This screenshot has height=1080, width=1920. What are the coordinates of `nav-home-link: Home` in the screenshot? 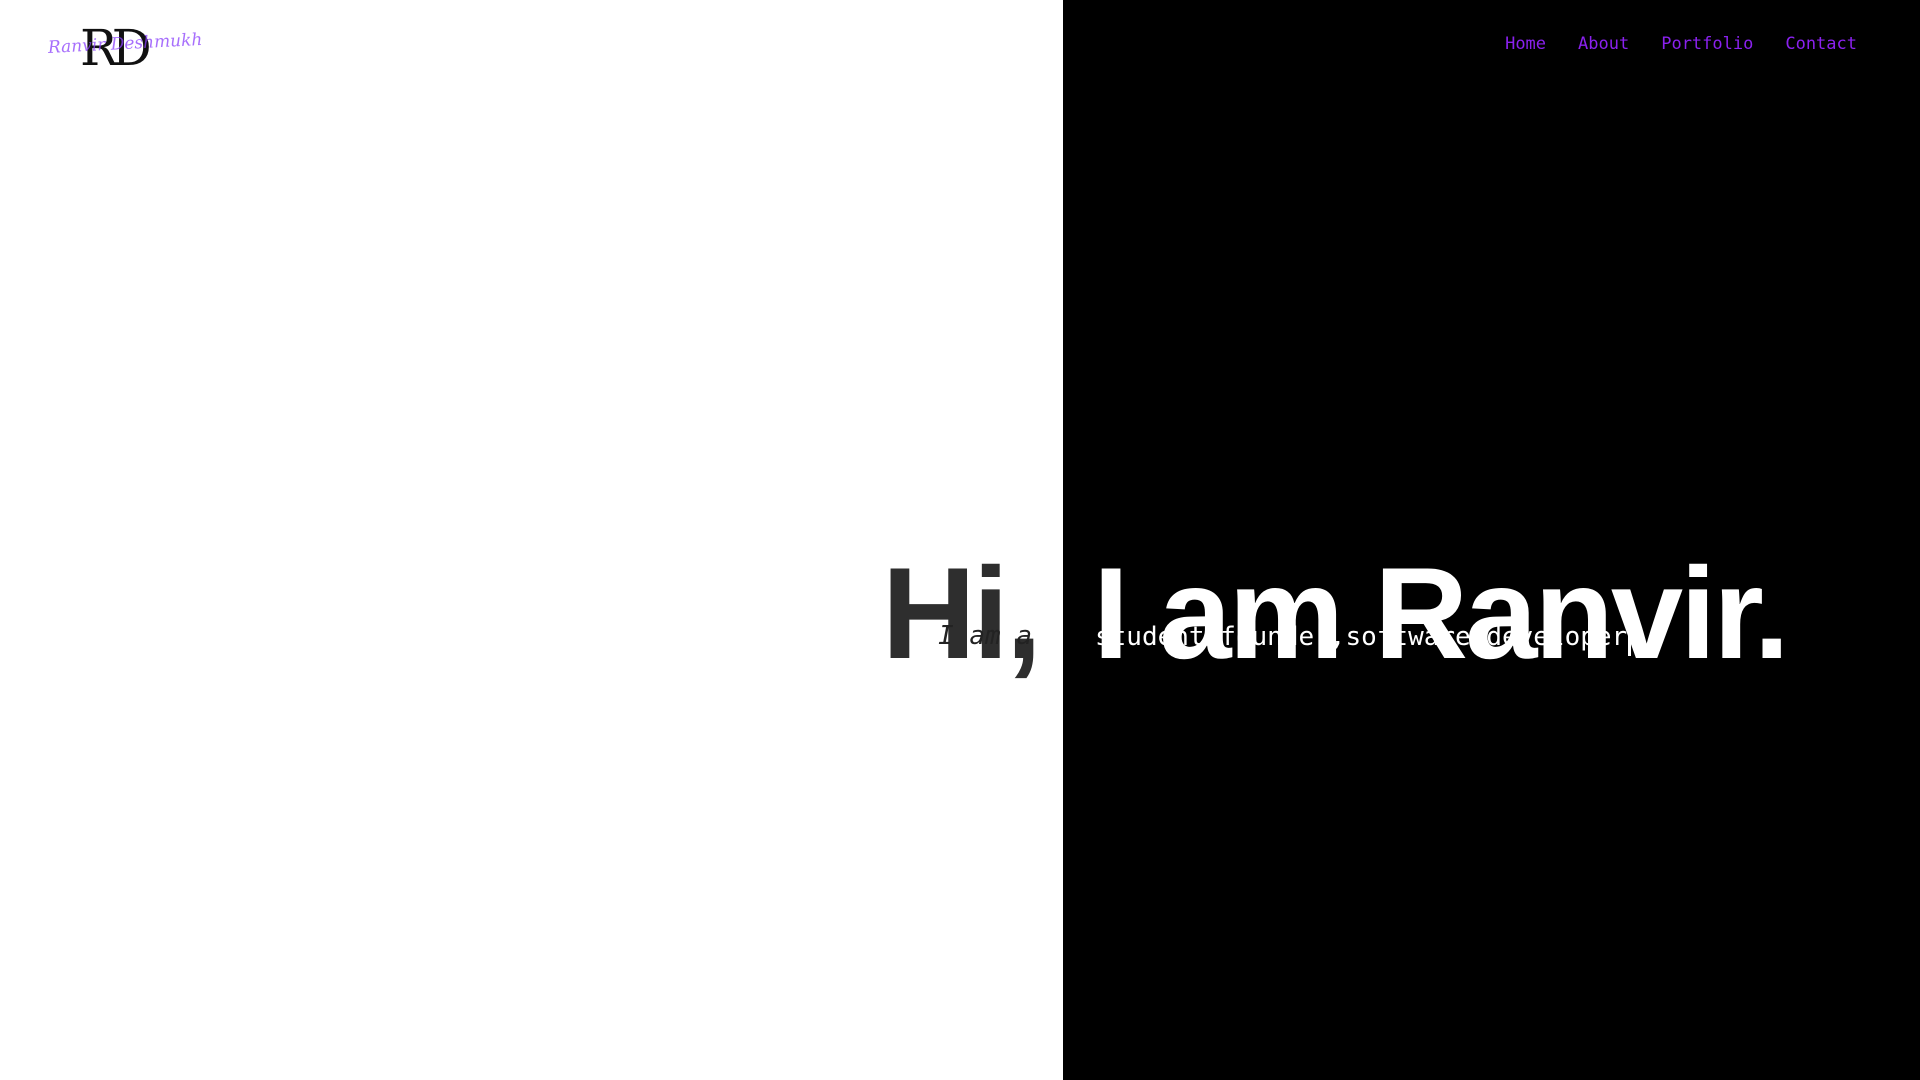 It's located at (1525, 44).